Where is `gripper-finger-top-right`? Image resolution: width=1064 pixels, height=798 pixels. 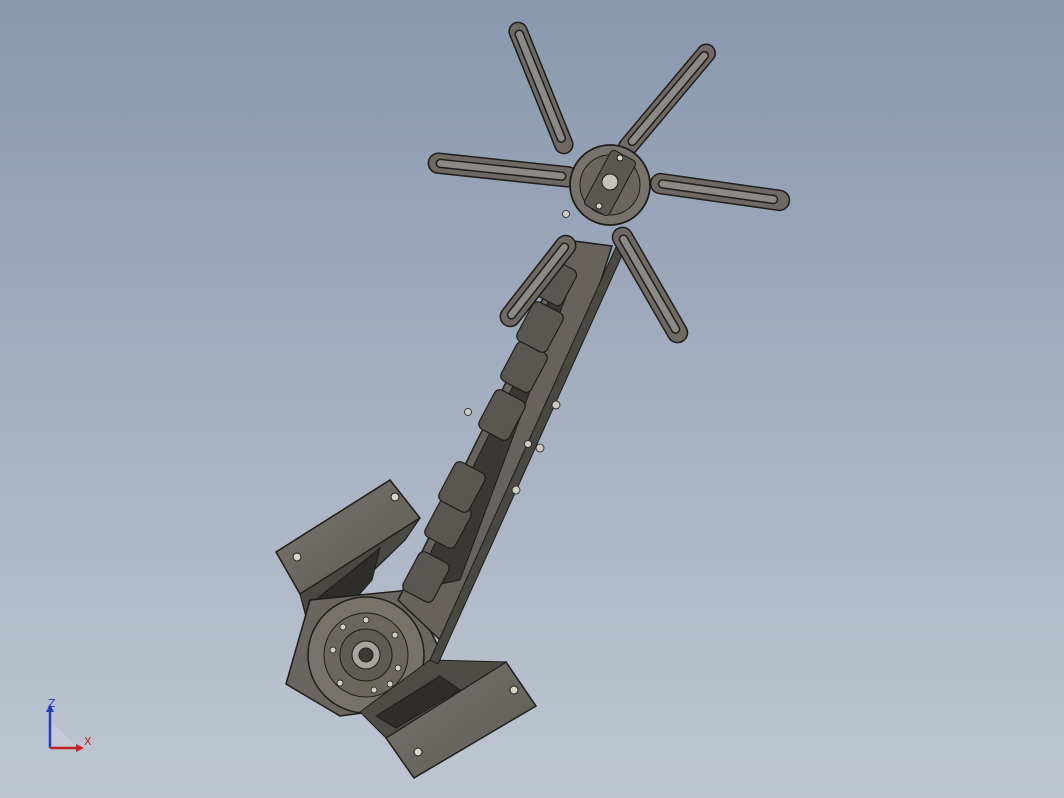 gripper-finger-top-right is located at coordinates (667, 100).